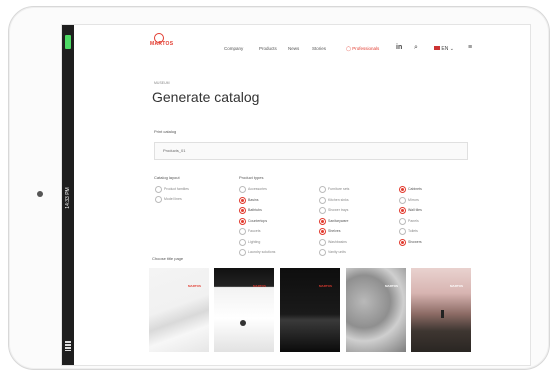 The image size is (556, 374). What do you see at coordinates (338, 220) in the screenshot?
I see `product-option-label: Sanitaryware` at bounding box center [338, 220].